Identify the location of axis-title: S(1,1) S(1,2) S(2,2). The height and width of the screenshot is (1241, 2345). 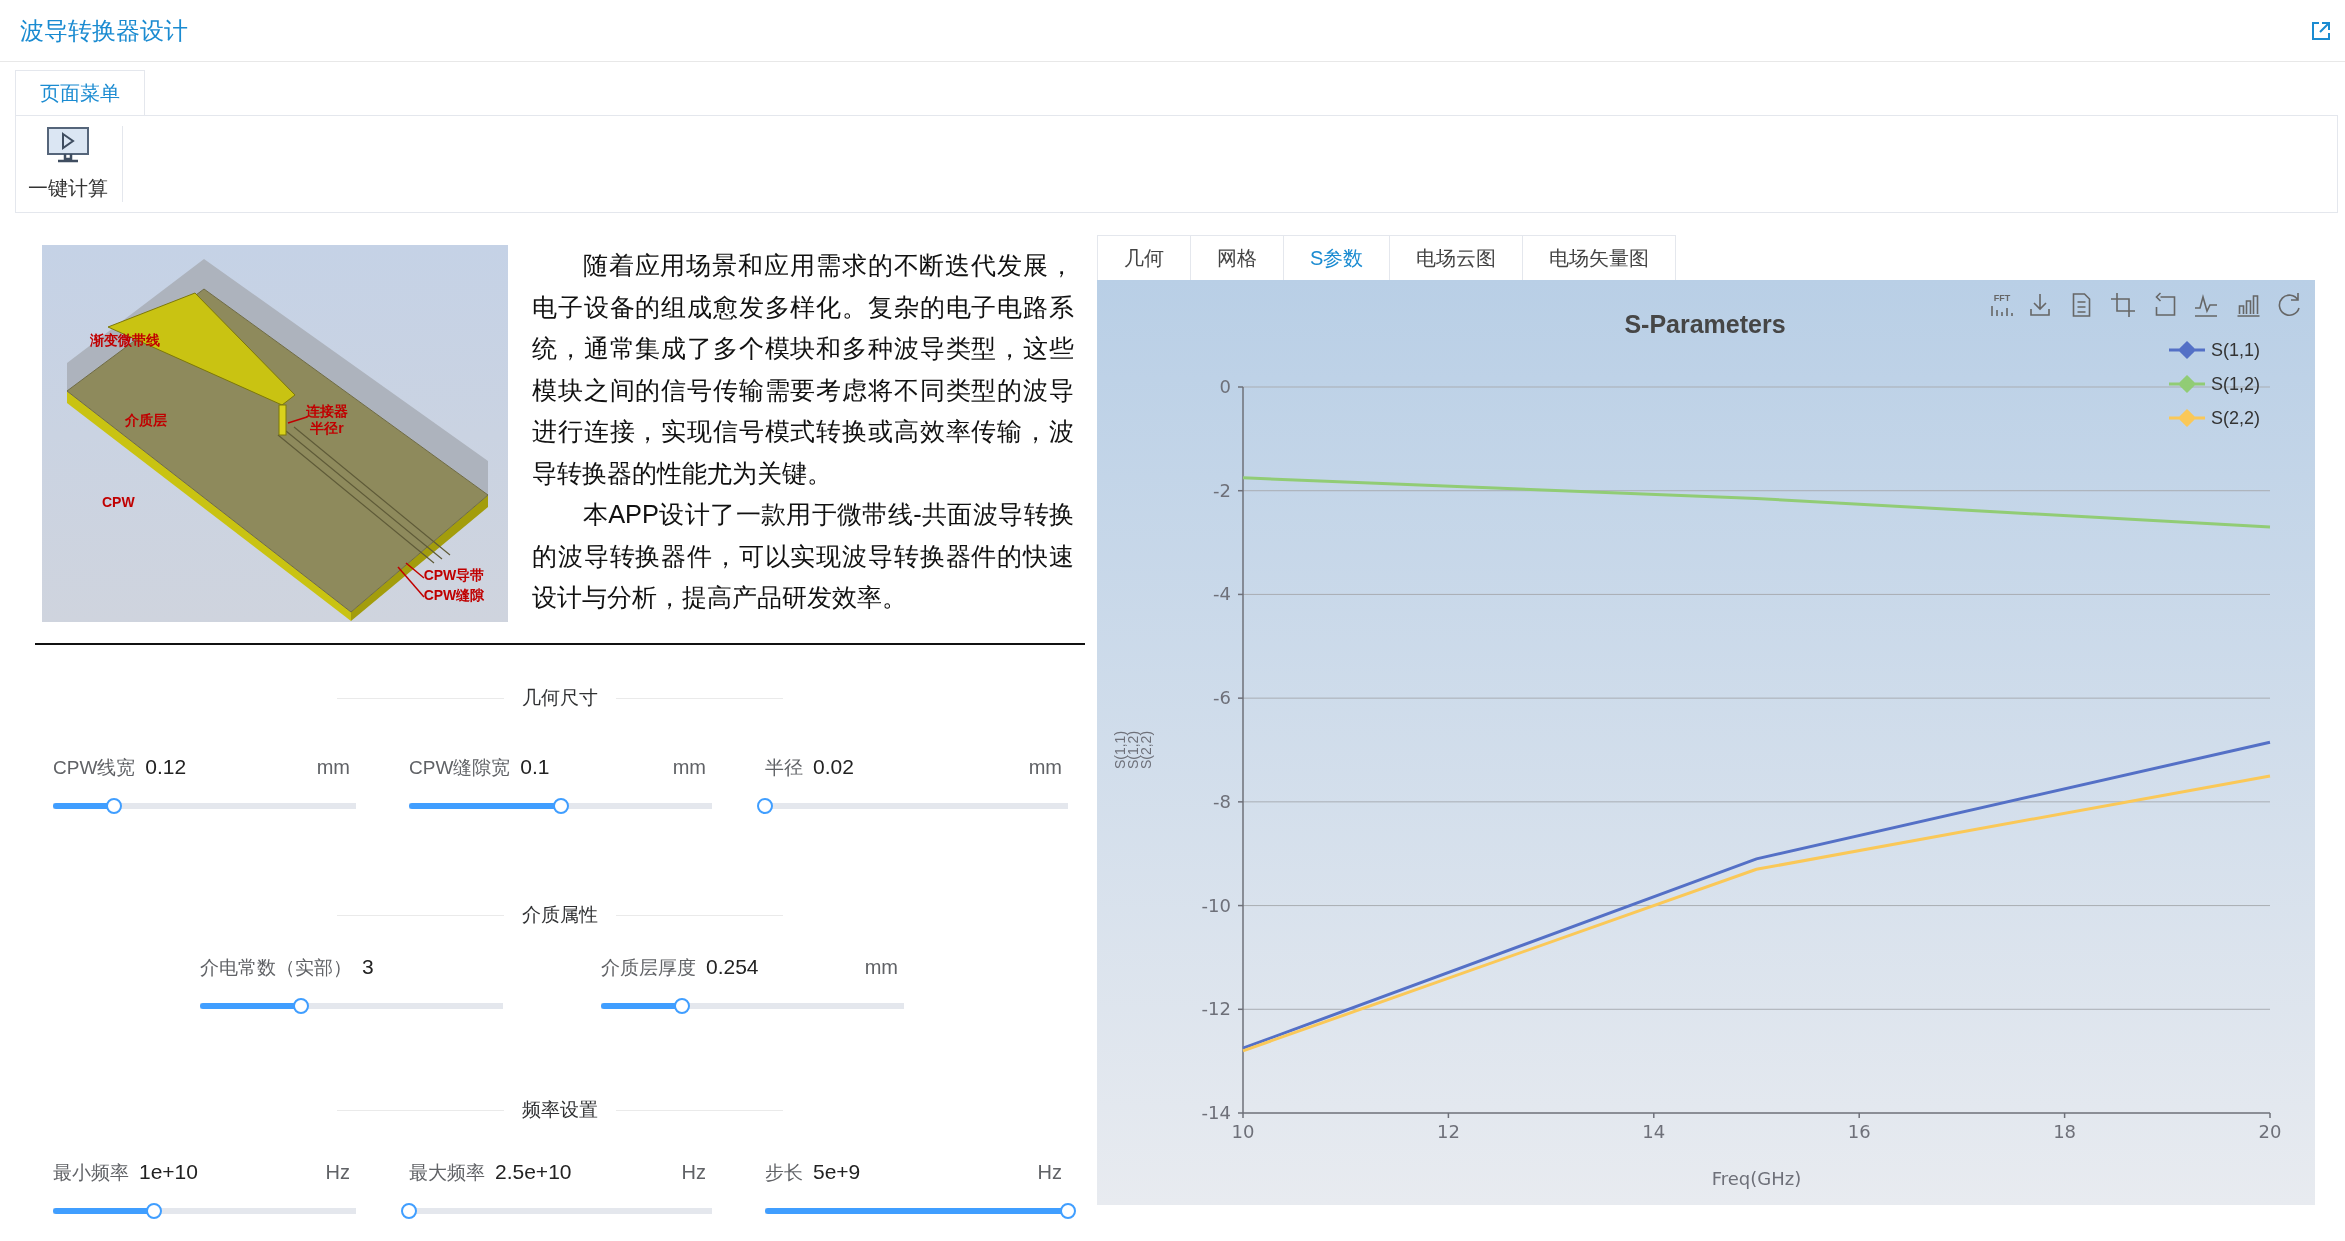
(1133, 750).